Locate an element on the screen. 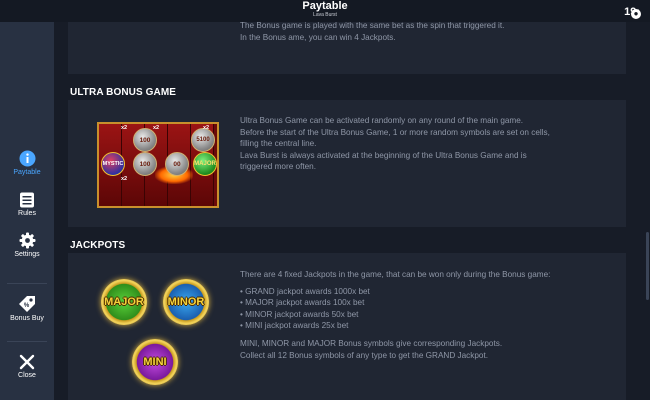 The image size is (650, 400). close-icon is located at coordinates (27, 362).